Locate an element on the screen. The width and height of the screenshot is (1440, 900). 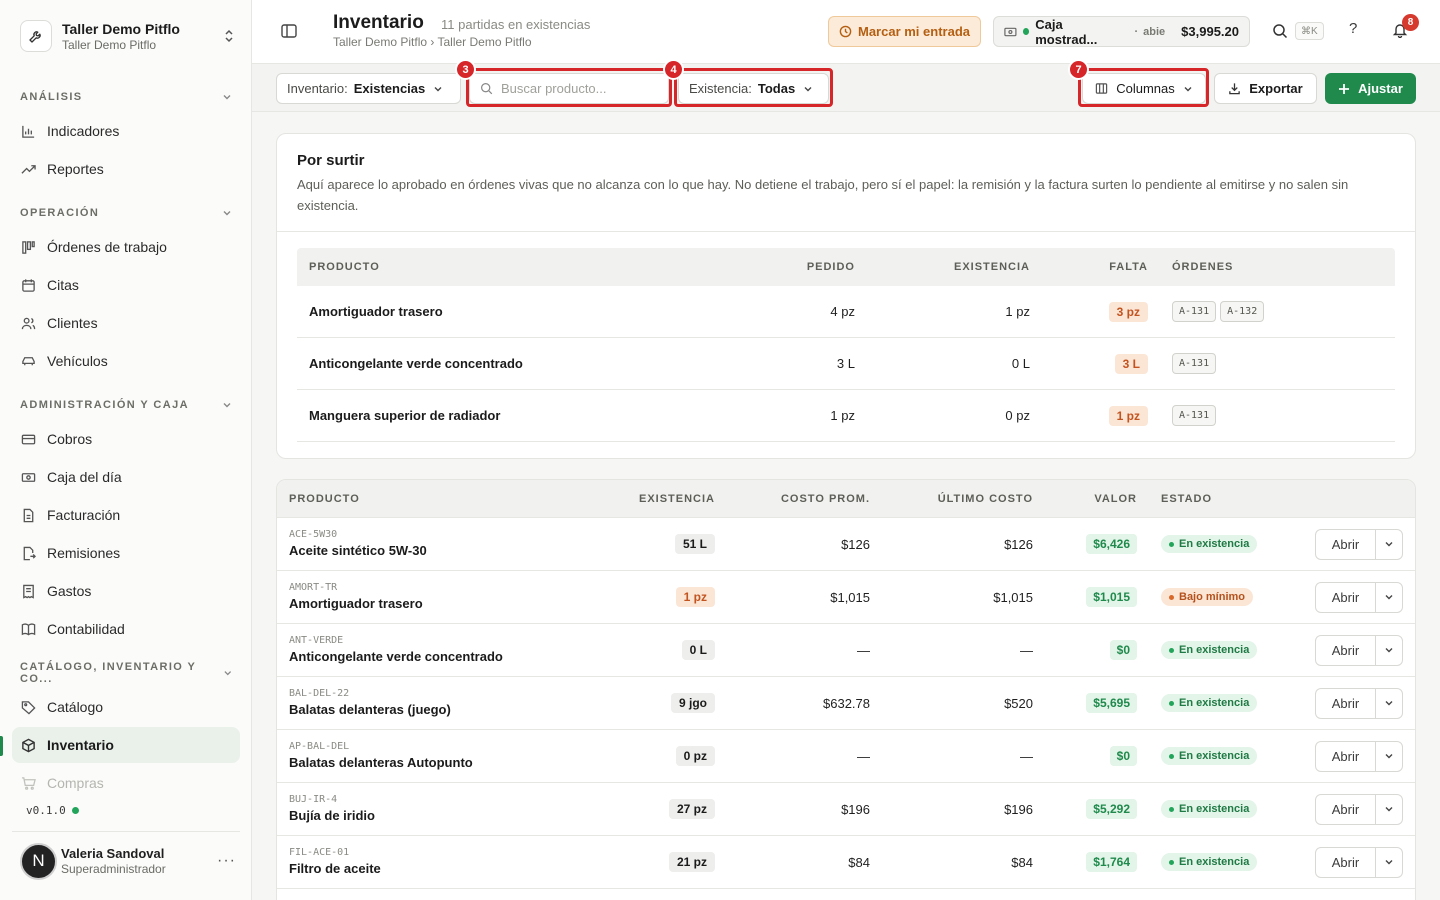
receipt-icon is located at coordinates (28, 591).